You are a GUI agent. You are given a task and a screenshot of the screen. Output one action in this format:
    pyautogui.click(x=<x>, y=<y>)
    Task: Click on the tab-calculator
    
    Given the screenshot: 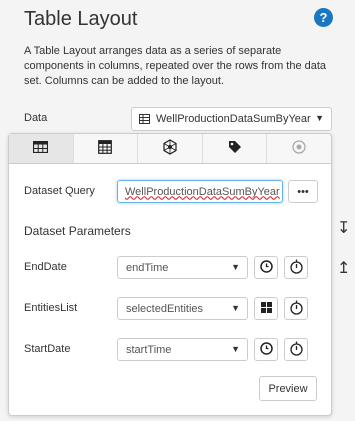 What is the action you would take?
    pyautogui.click(x=106, y=148)
    